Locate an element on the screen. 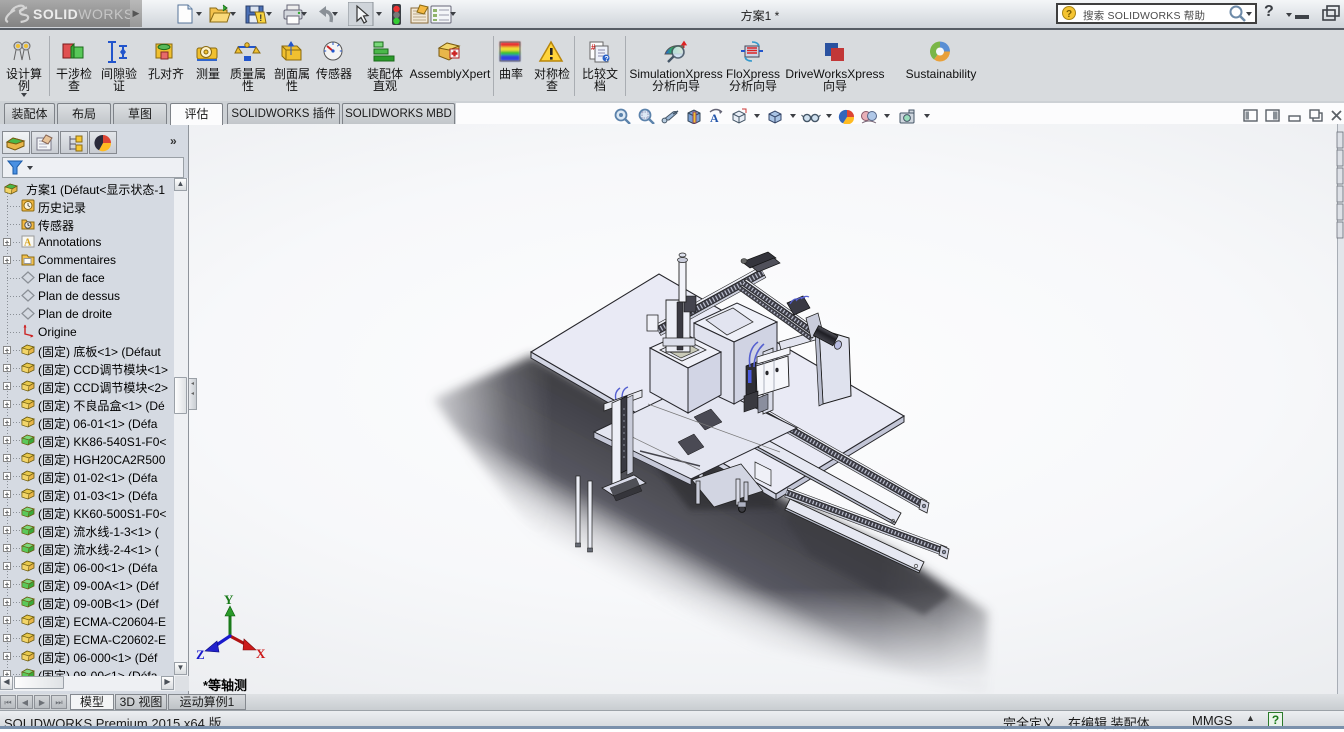 The image size is (1344, 732). svg-text: A is located at coordinates (28, 243).